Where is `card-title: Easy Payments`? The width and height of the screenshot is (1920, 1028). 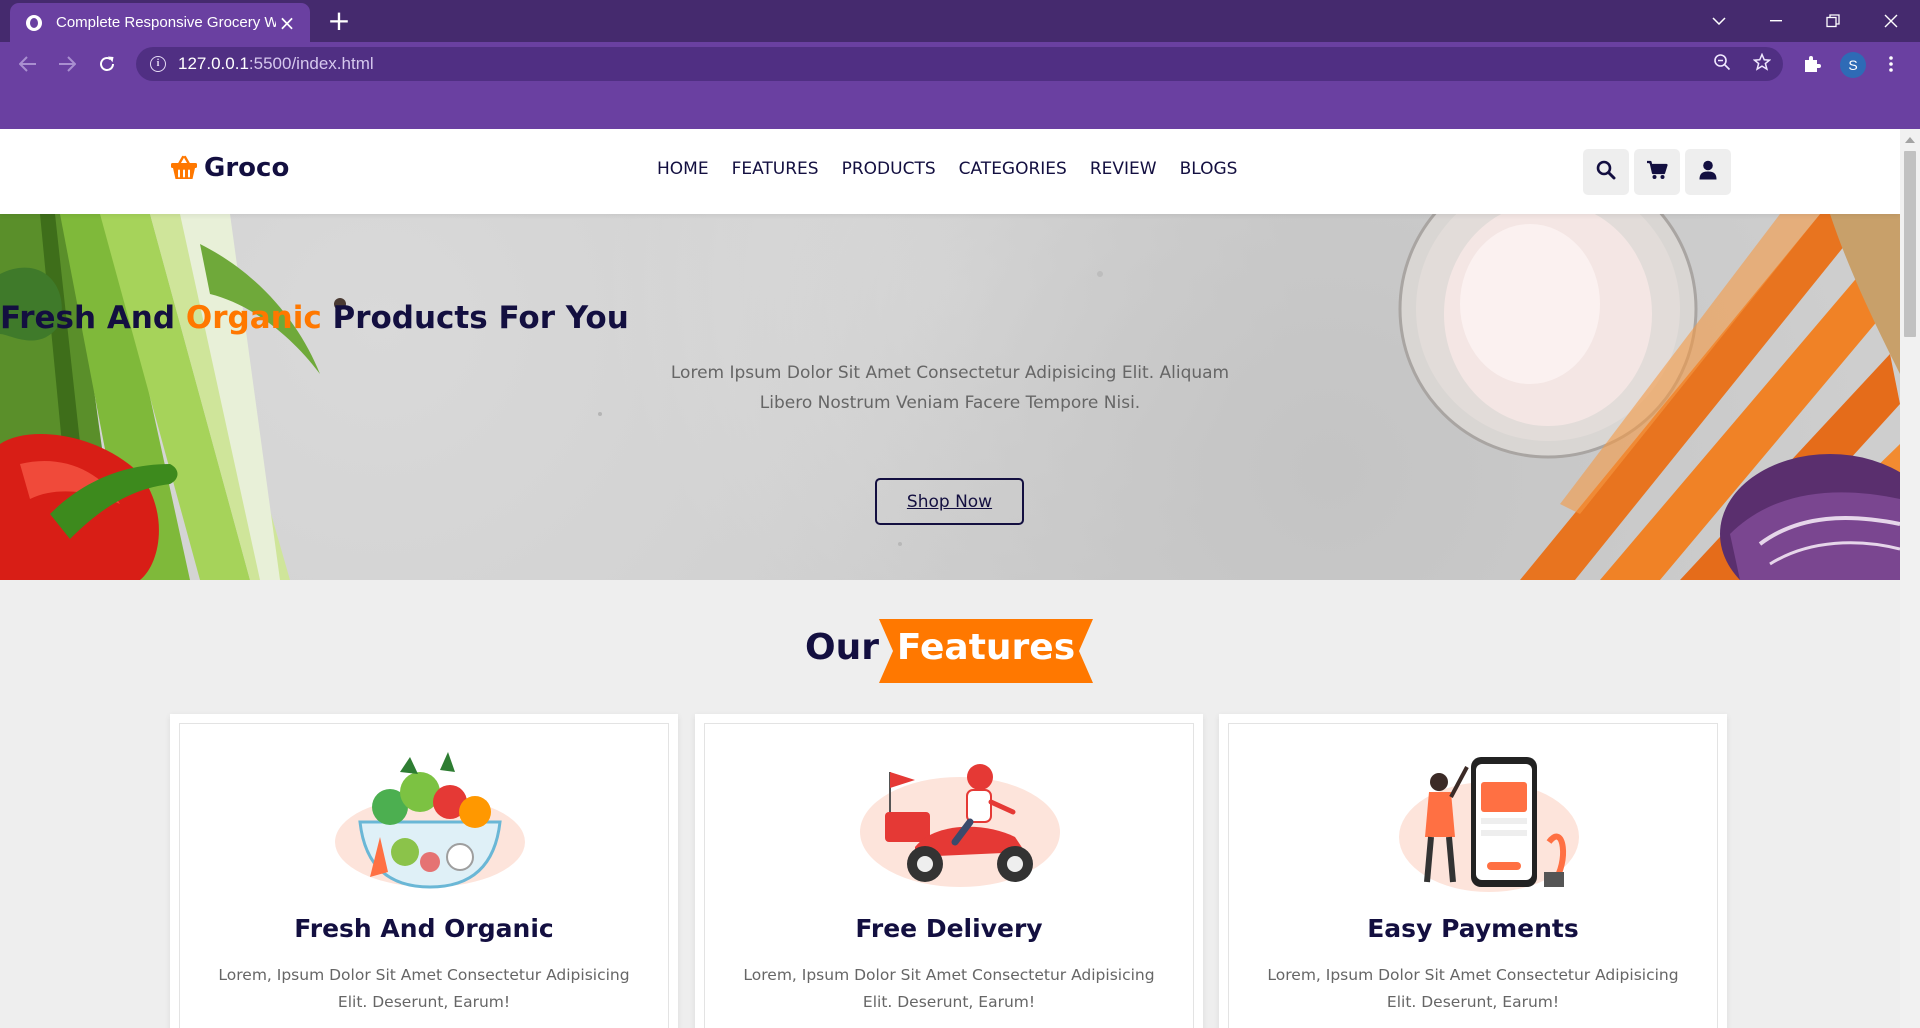
card-title: Easy Payments is located at coordinates (1473, 928).